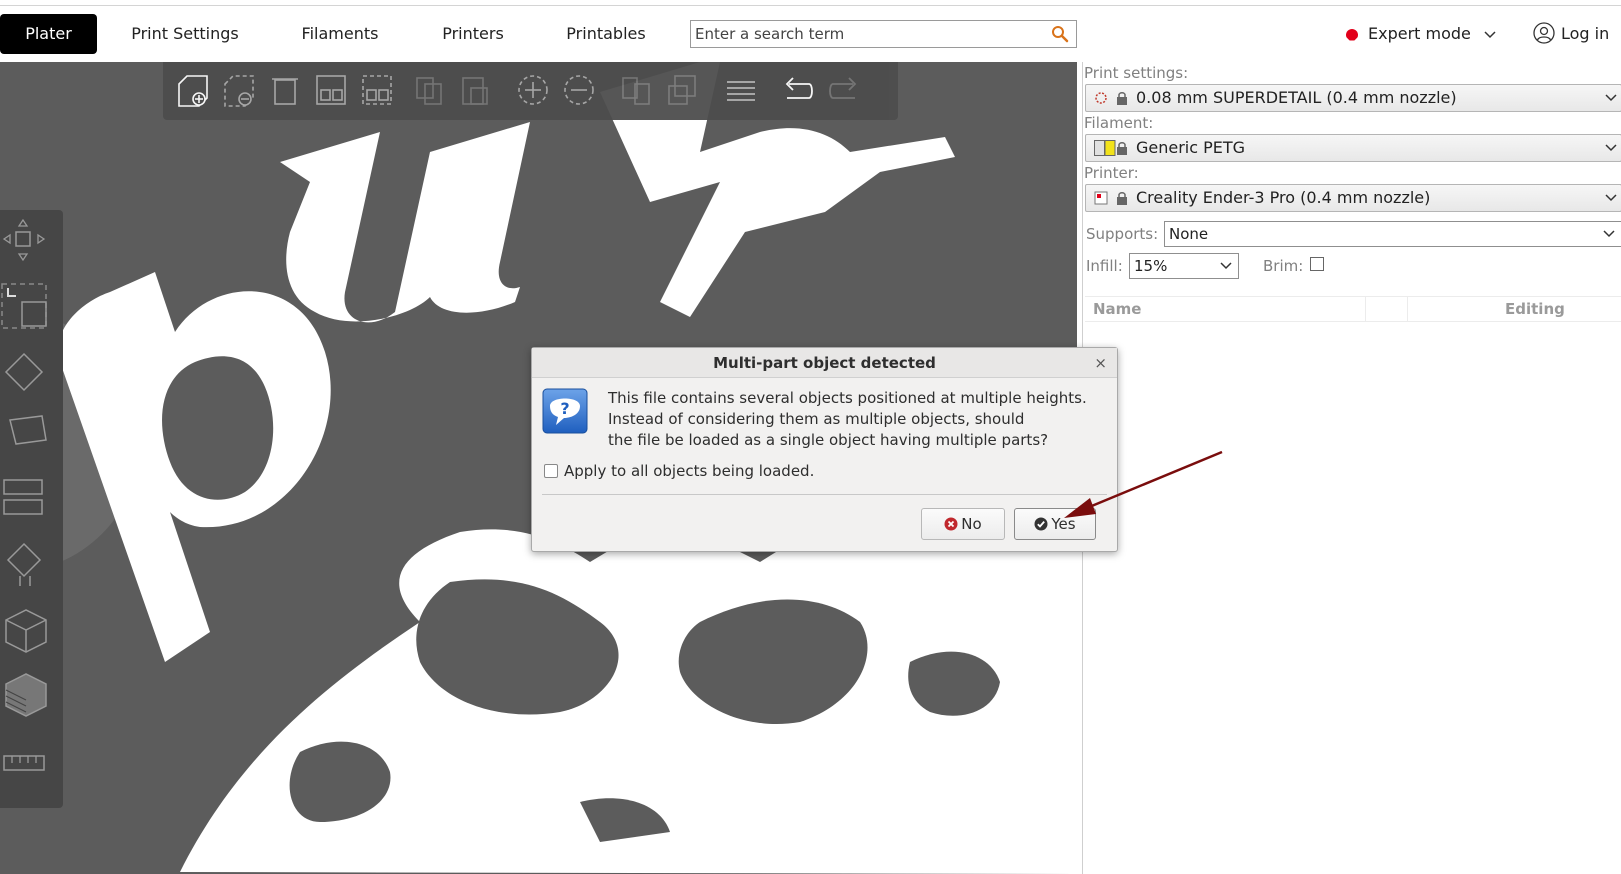 Image resolution: width=1621 pixels, height=874 pixels. Describe the element at coordinates (533, 90) in the screenshot. I see `add-instance-icon` at that location.